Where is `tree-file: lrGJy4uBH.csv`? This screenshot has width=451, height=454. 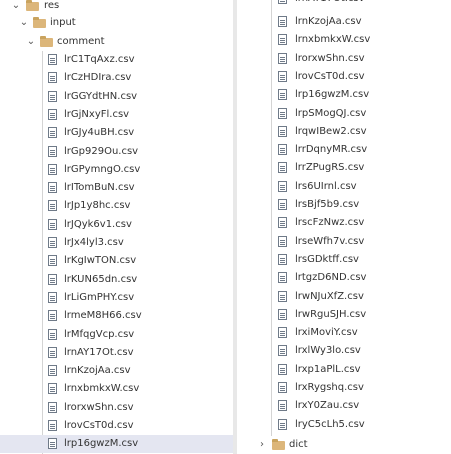
tree-file: lrGJy4uBH.csv is located at coordinates (116, 133).